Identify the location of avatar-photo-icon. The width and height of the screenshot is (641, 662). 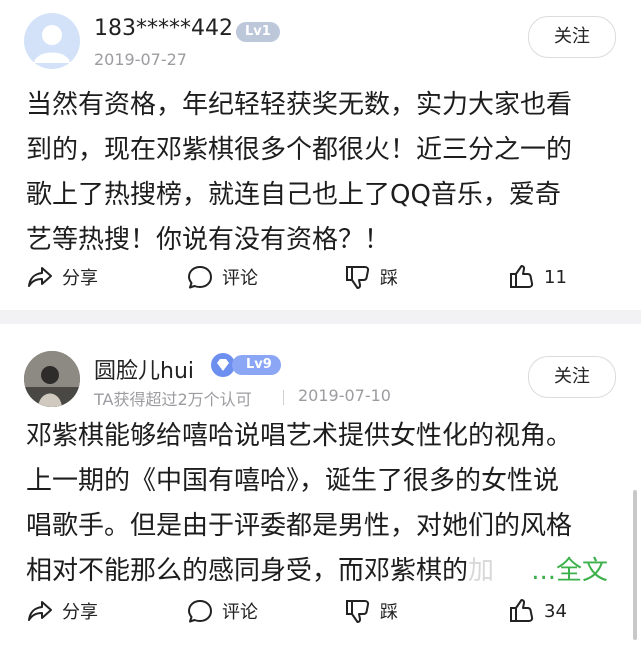
(52, 379).